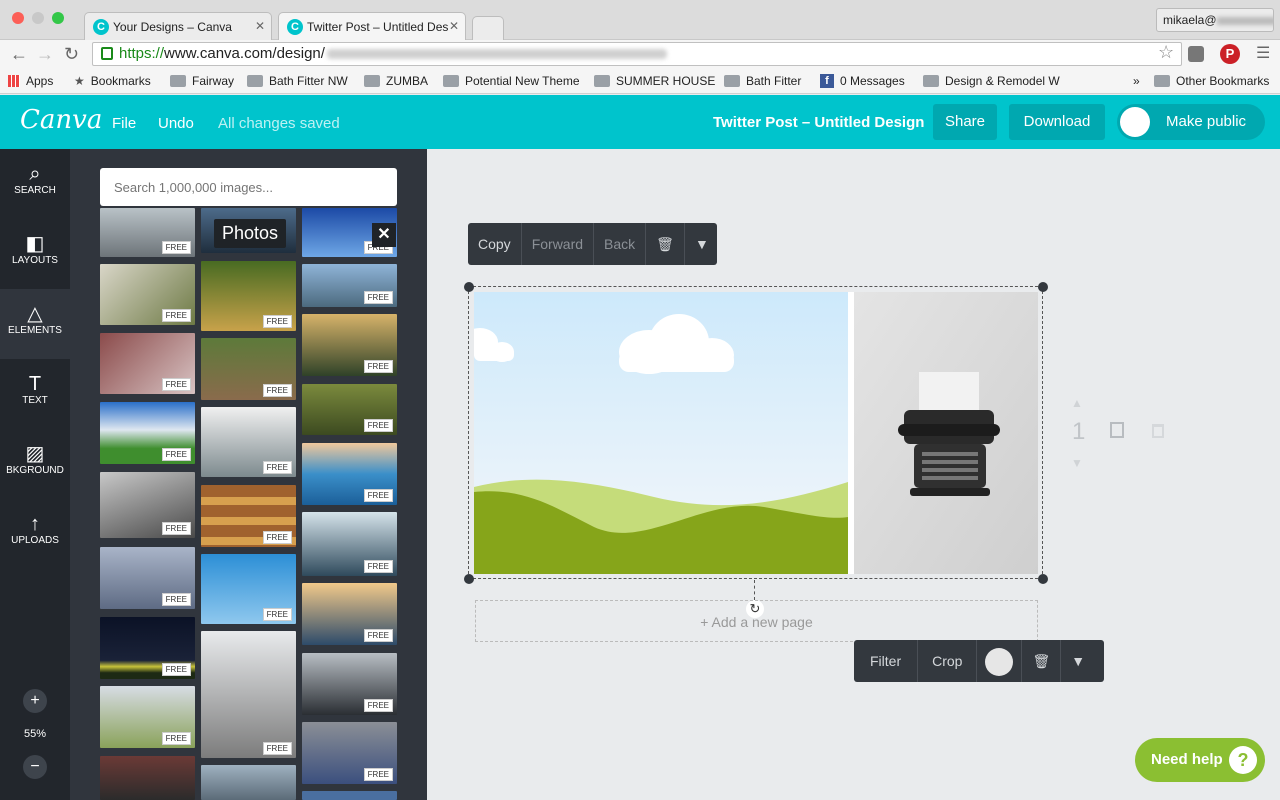  What do you see at coordinates (965, 122) in the screenshot?
I see `share-button: Share` at bounding box center [965, 122].